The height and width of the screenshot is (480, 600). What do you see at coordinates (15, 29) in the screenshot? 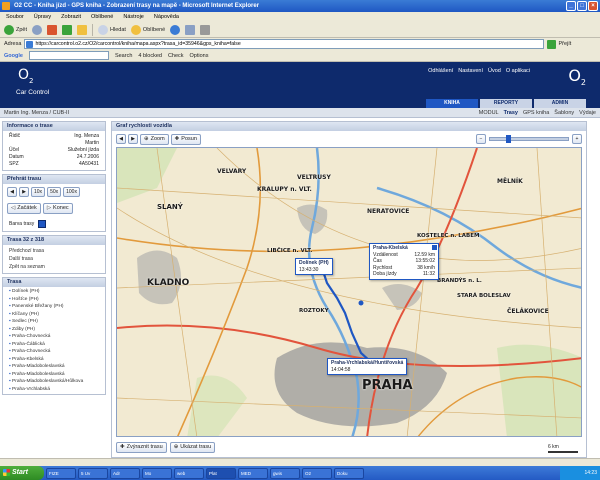
I see `back-button: Zpět` at bounding box center [15, 29].